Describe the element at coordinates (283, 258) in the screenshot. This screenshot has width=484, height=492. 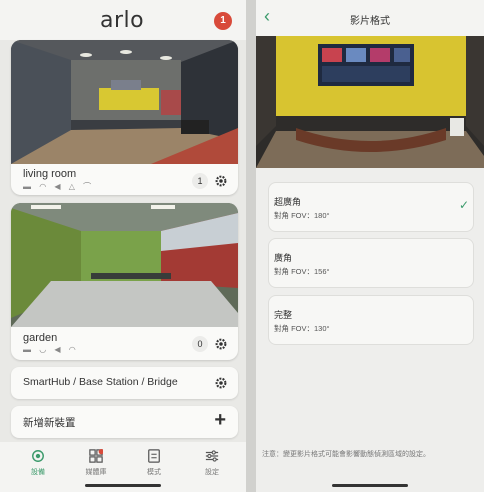
I see `option-title: 廣角` at that location.